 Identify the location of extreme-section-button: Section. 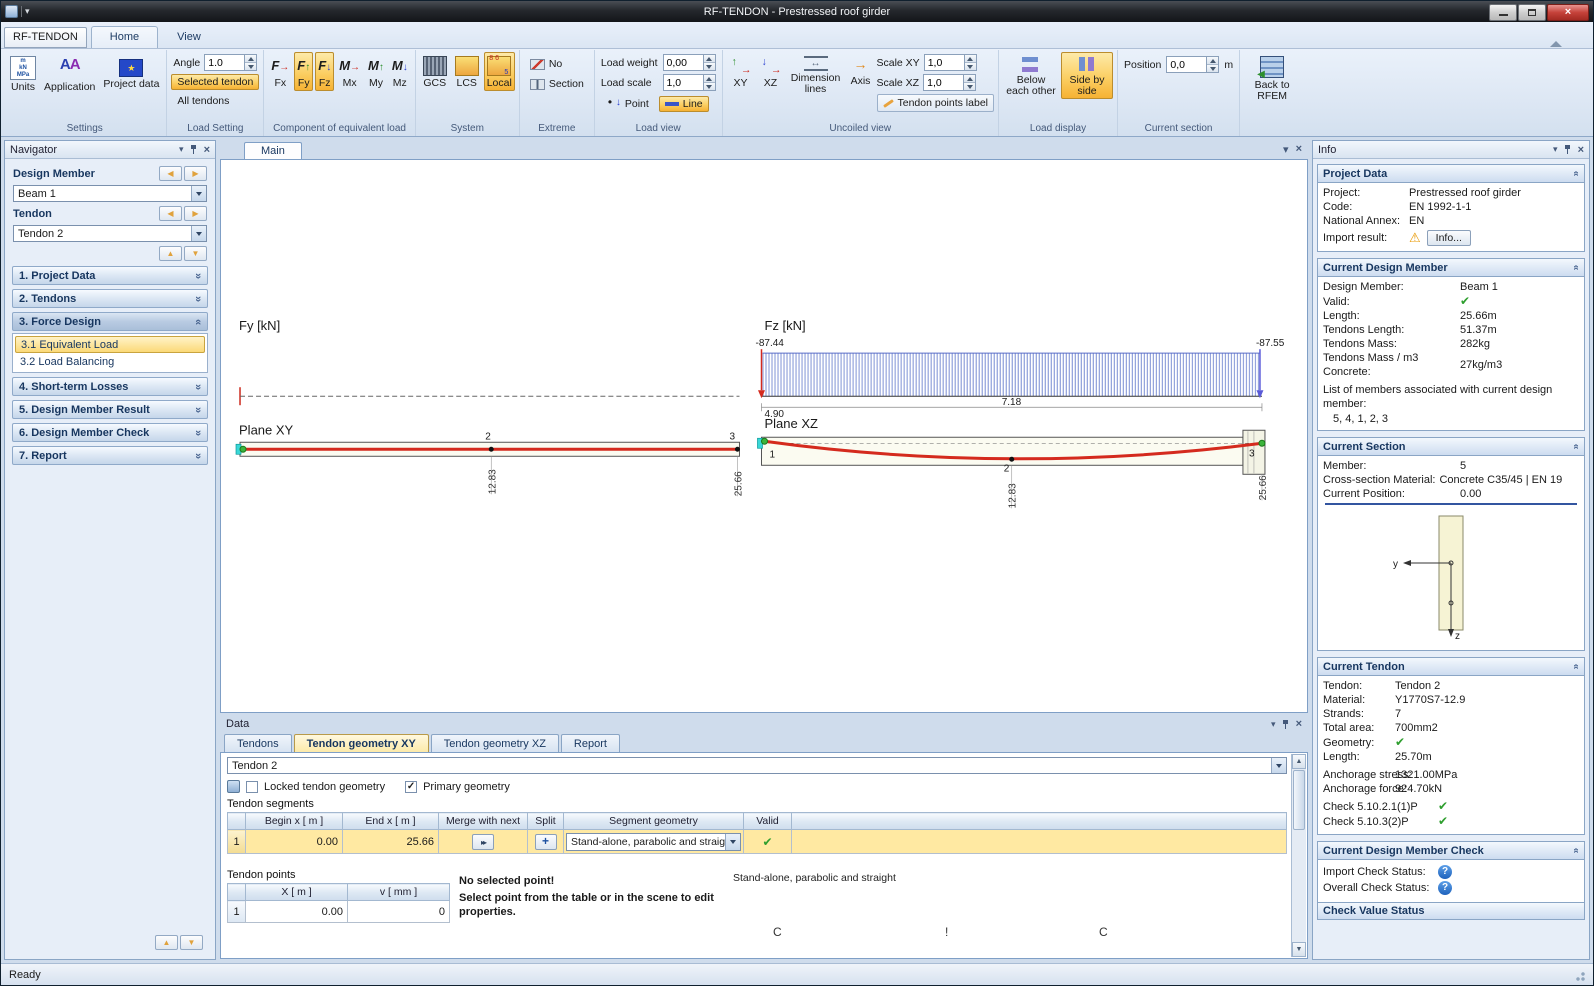
(557, 84).